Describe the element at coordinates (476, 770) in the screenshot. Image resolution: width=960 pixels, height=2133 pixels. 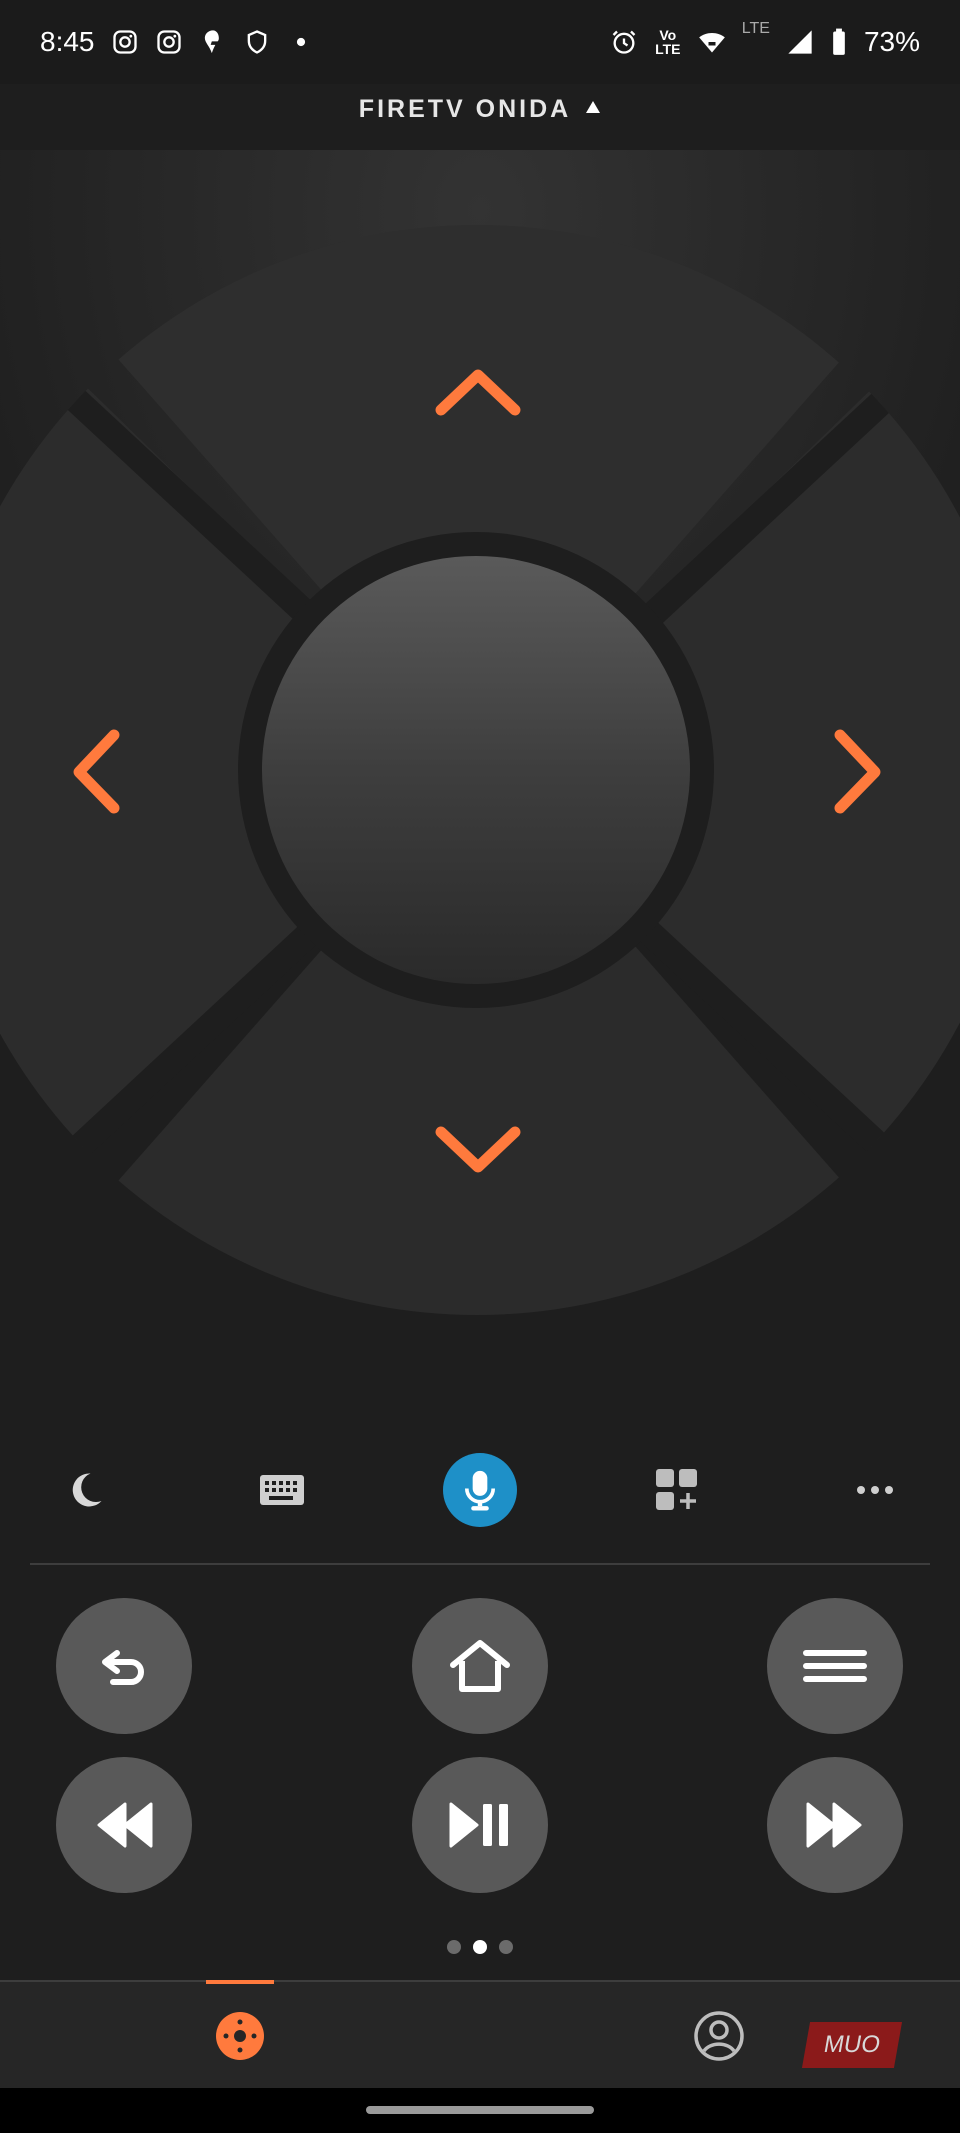
I see `select-button` at that location.